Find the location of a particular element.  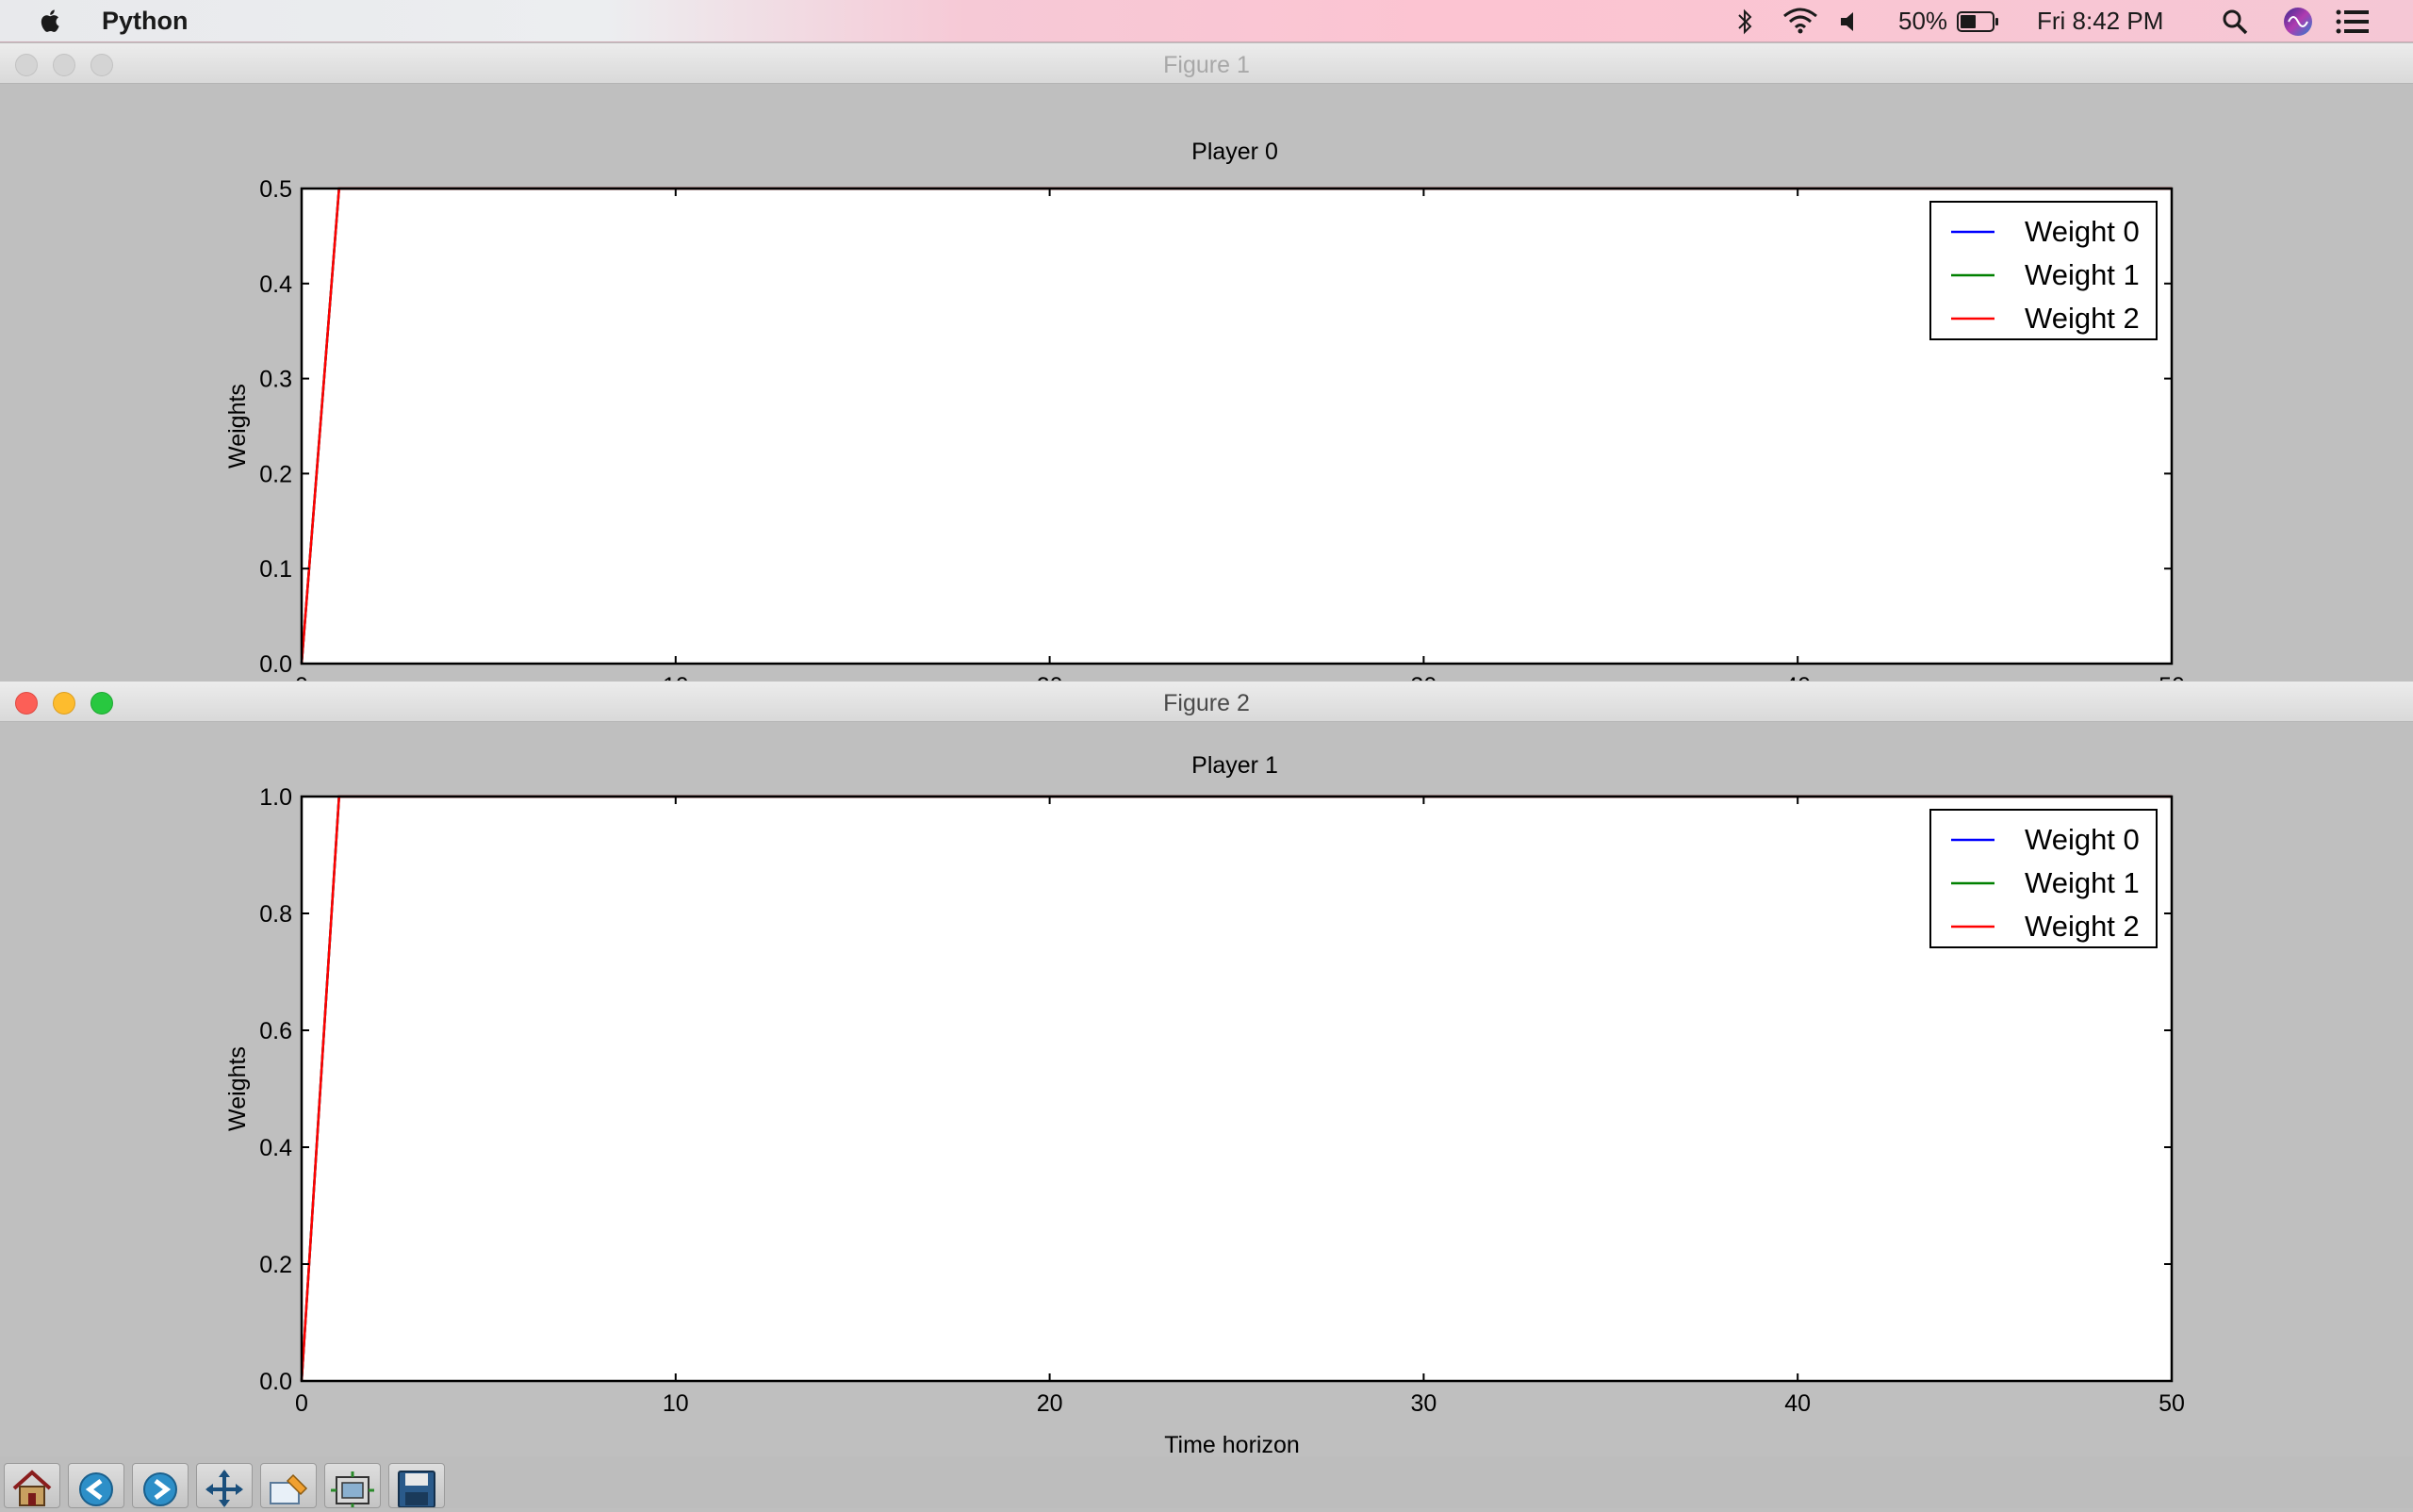

menu-bar: Python 50% Fri 8:42 PM is located at coordinates (1206, 21).